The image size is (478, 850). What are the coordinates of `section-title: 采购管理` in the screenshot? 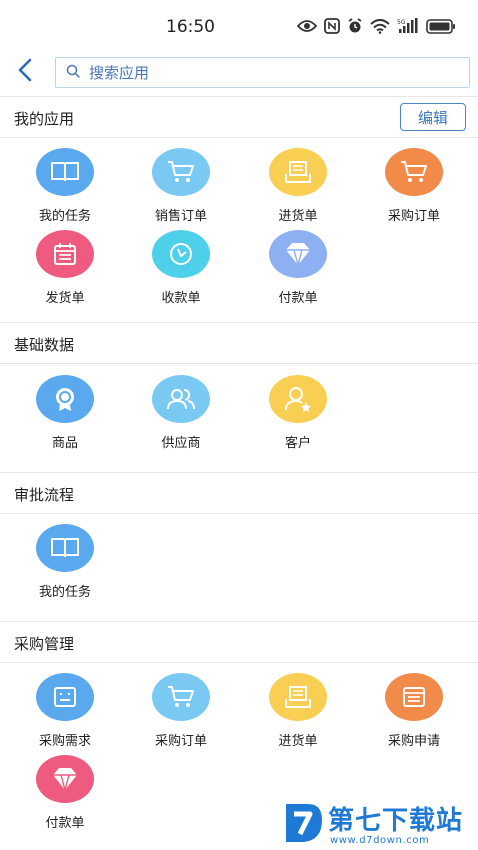 It's located at (44, 644).